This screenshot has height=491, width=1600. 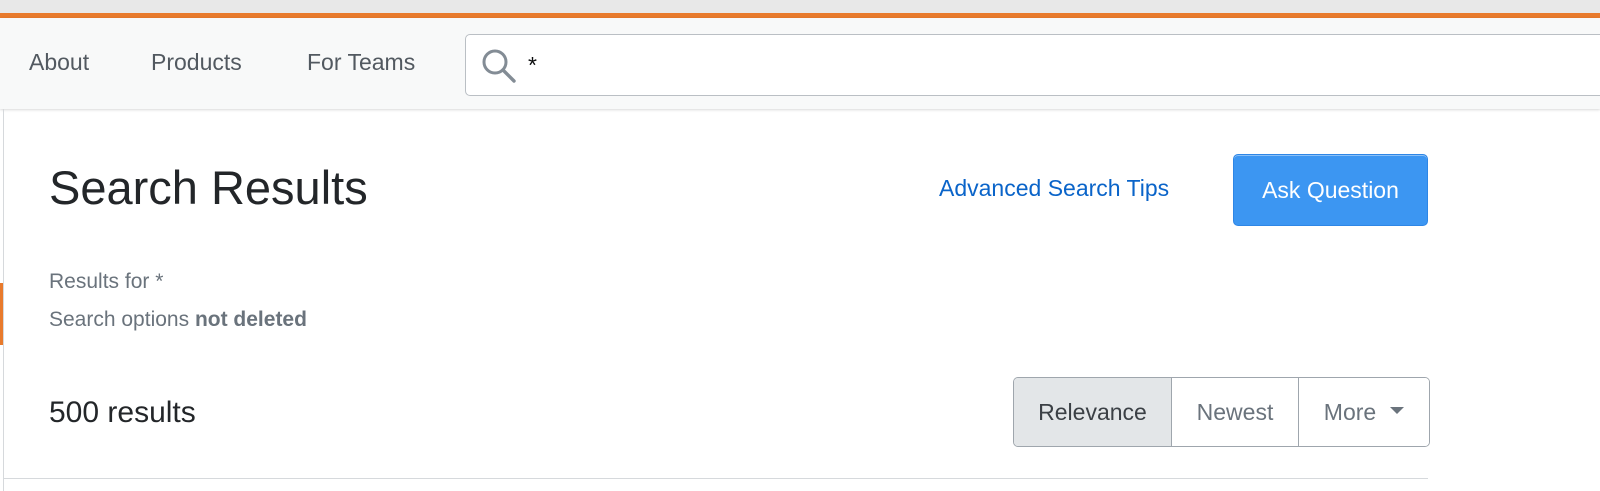 I want to click on results-for-line: Results for *, so click(x=106, y=282).